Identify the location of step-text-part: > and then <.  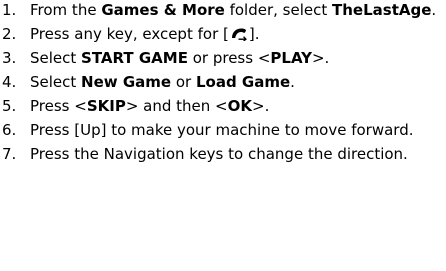
(176, 106).